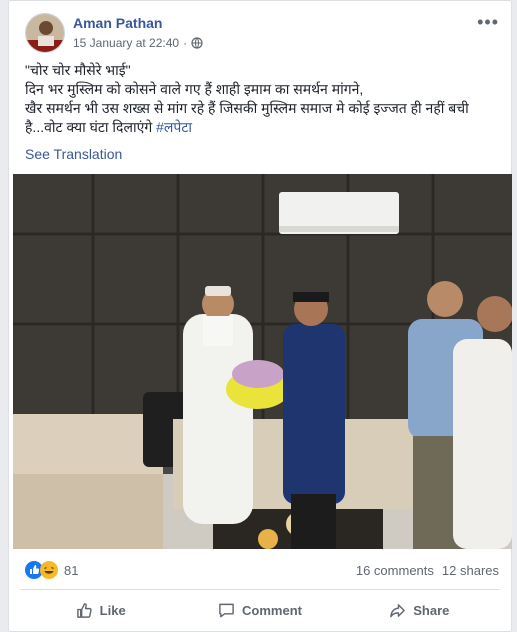 The height and width of the screenshot is (632, 517). Describe the element at coordinates (91, 127) in the screenshot. I see `post-text-last: है...वोट क्या घंटा दिलाएंगे` at that location.